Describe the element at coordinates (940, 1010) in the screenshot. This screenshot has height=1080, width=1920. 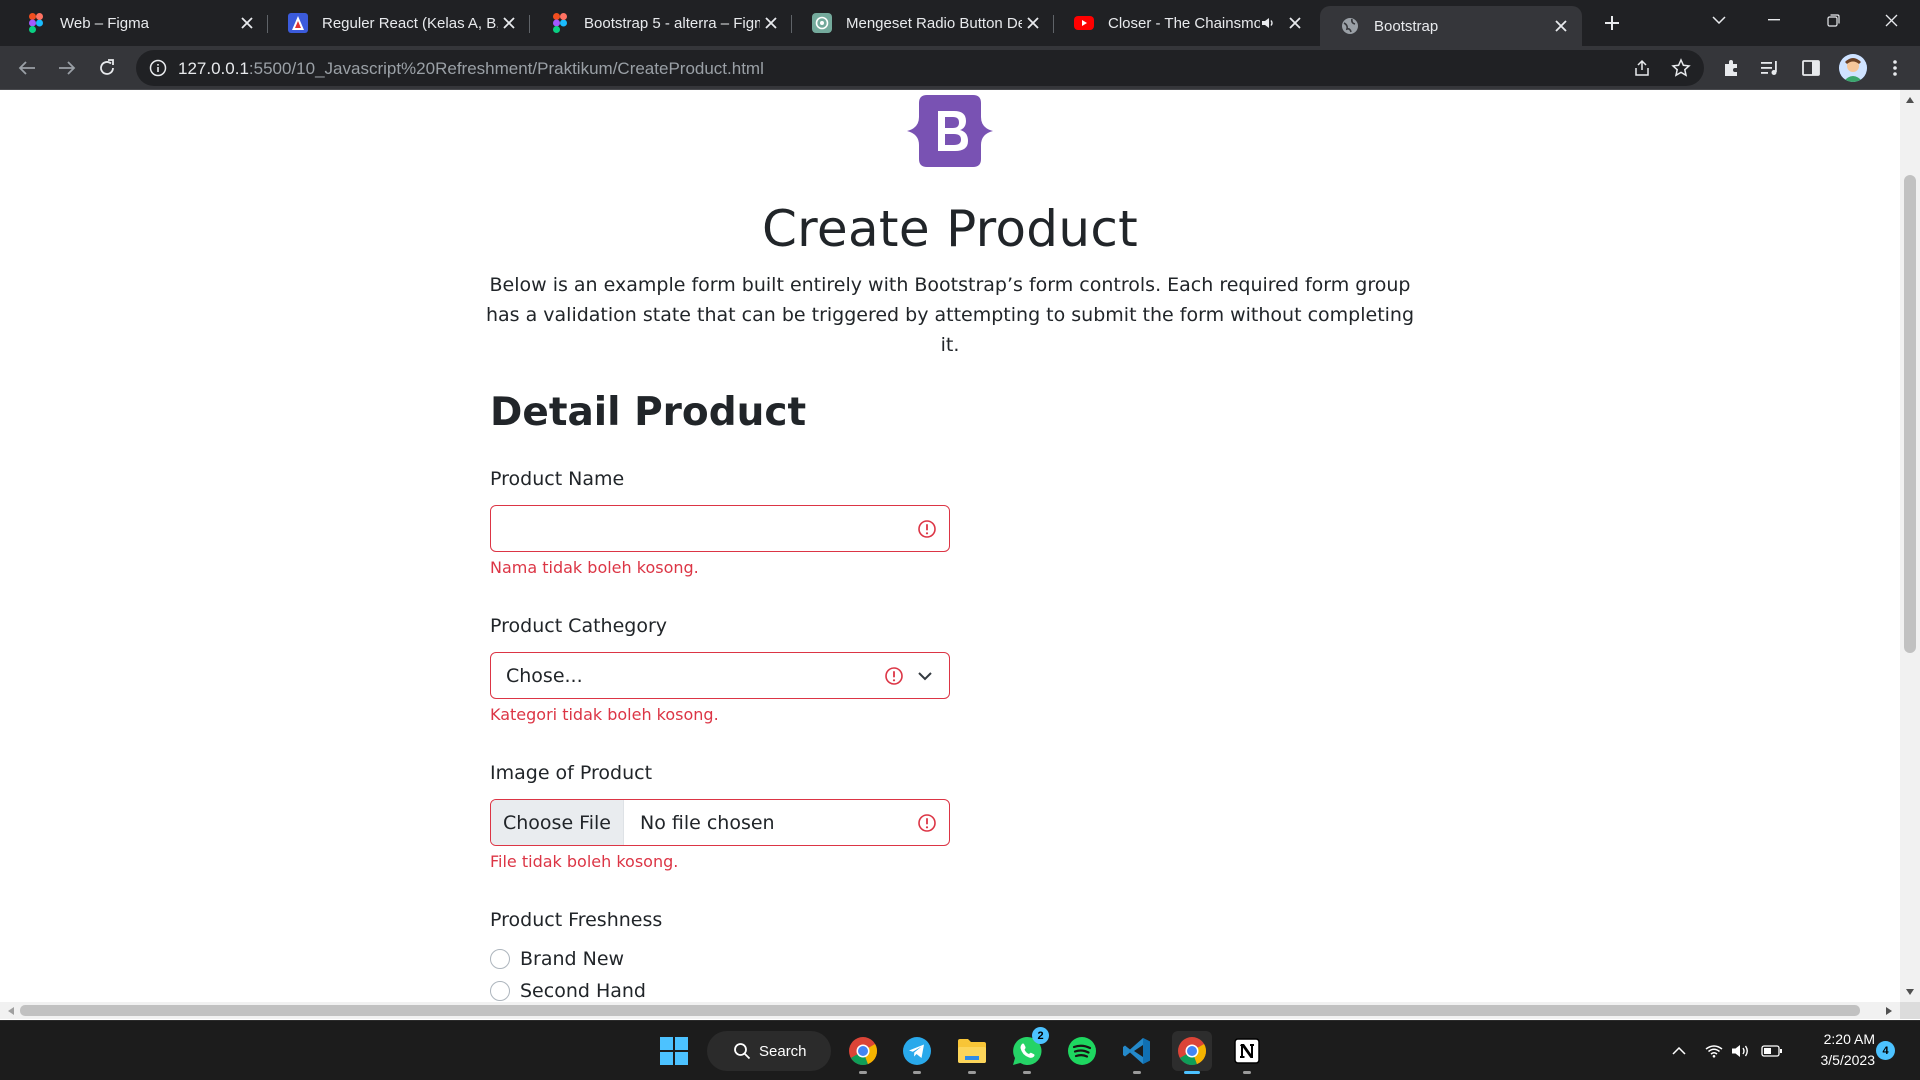
I see `horizontal-scroll-thumb` at that location.